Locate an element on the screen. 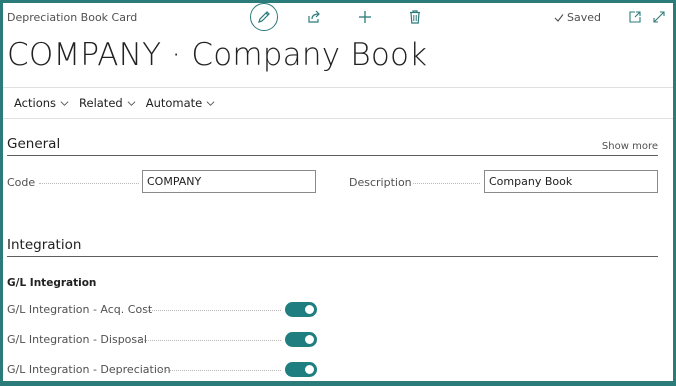 This screenshot has width=676, height=386. saved-label: Saved is located at coordinates (584, 17).